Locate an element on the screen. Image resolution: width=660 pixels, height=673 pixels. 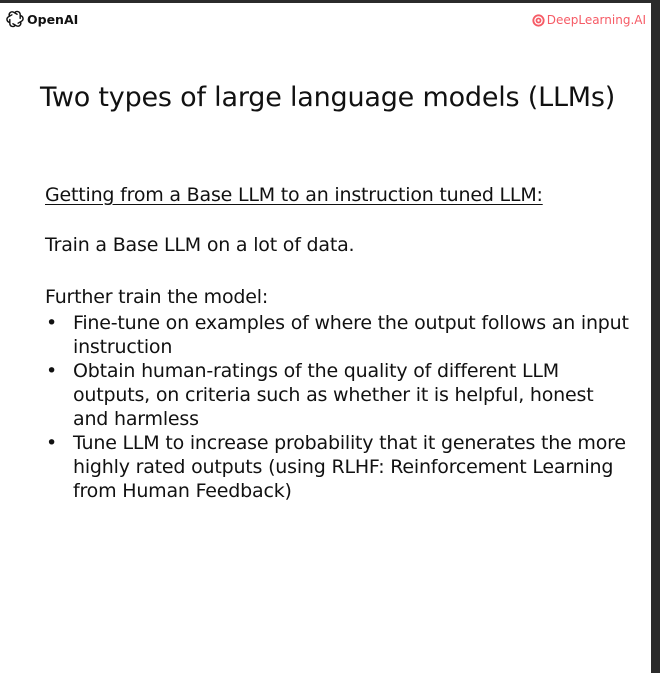
deeplearning-ai-logo-text: DeepLearning.AI is located at coordinates (596, 20).